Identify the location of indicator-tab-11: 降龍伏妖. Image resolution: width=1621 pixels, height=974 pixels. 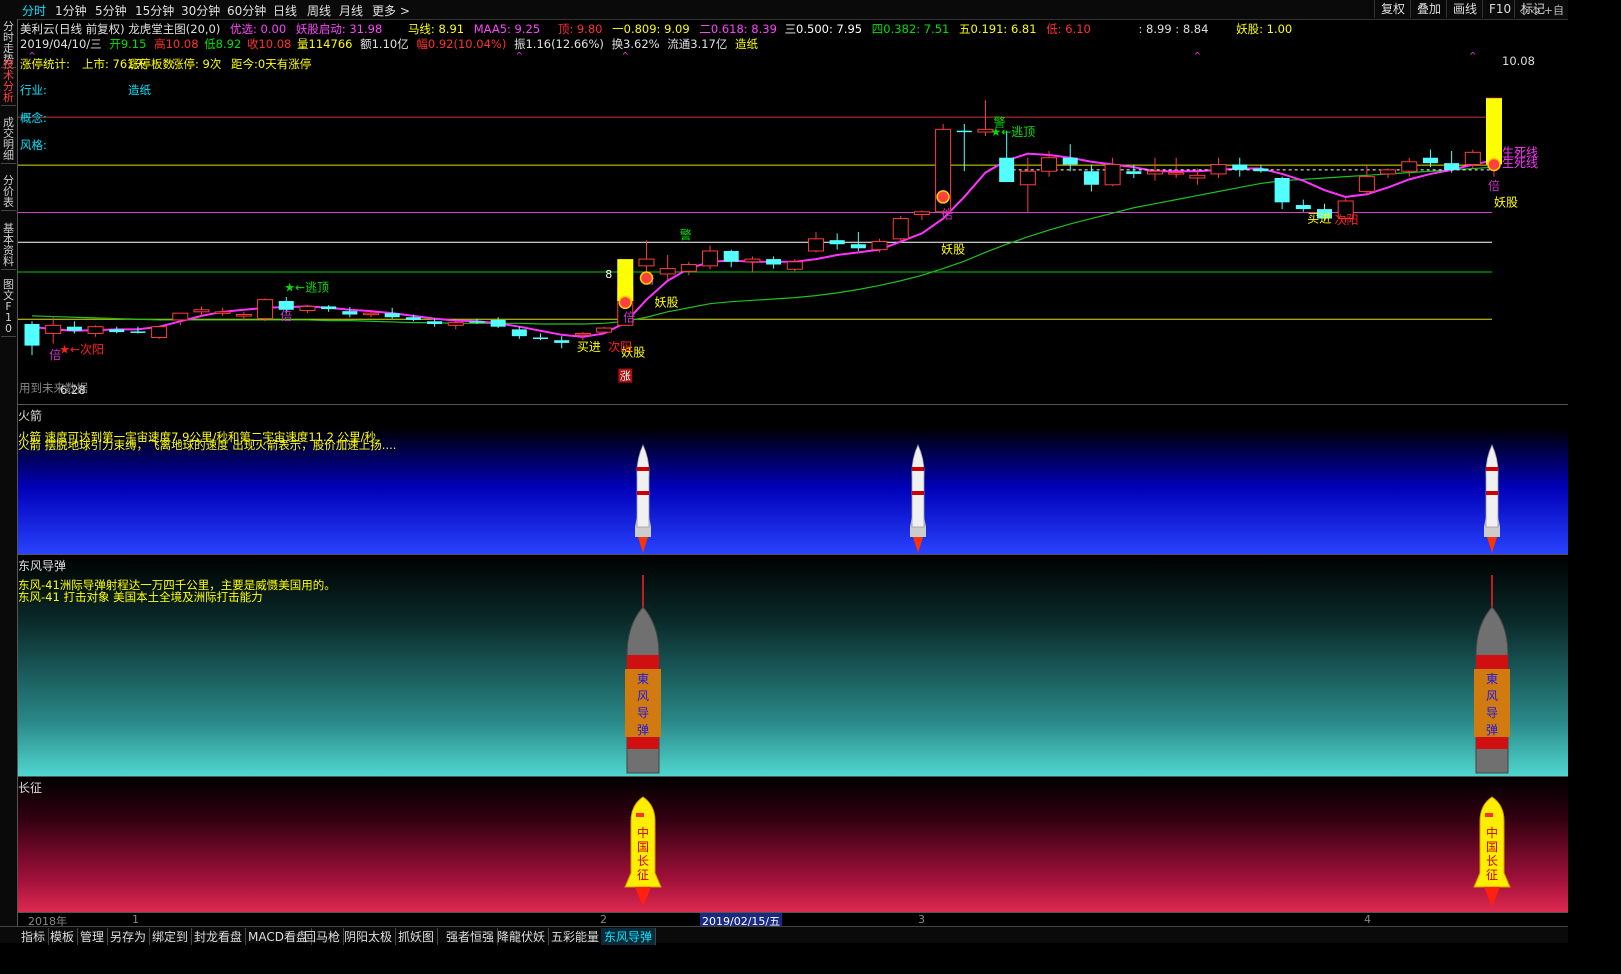
(522, 936).